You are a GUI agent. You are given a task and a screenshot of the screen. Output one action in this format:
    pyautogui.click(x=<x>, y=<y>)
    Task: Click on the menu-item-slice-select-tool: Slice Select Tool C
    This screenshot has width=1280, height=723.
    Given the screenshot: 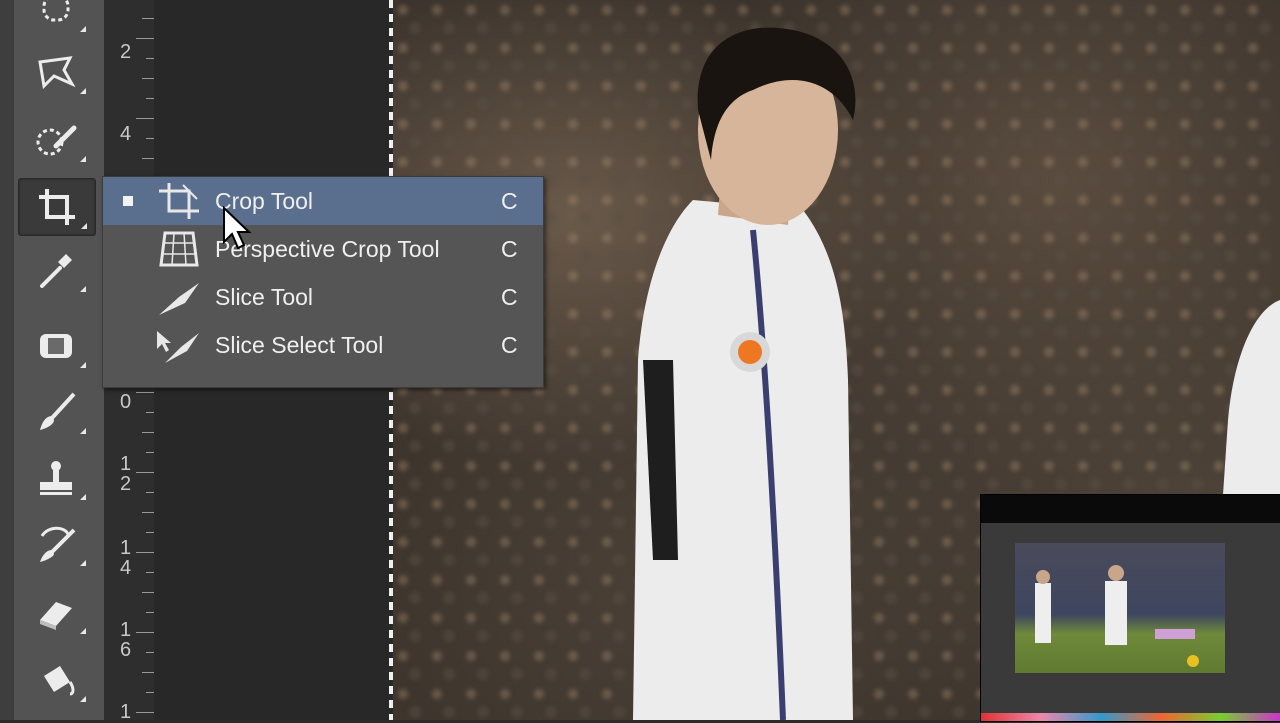 What is the action you would take?
    pyautogui.click(x=323, y=345)
    